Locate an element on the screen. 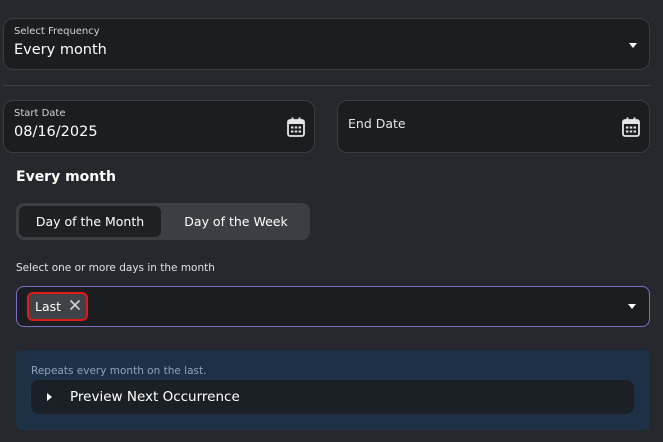 This screenshot has height=442, width=663. tab-day-of-month: Day of the Month is located at coordinates (90, 221).